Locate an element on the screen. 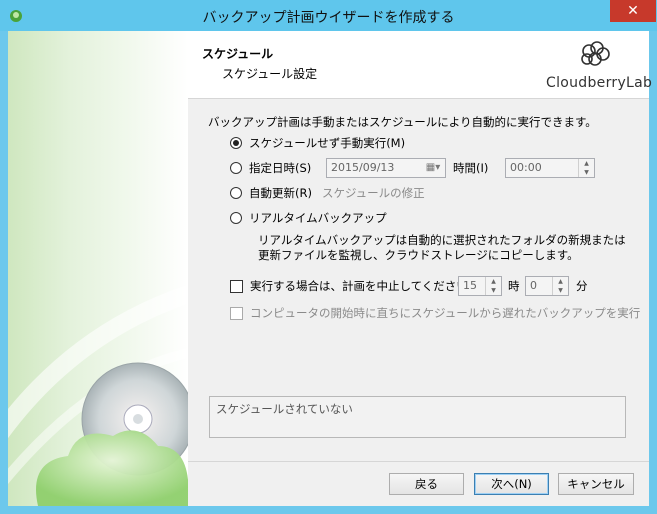 This screenshot has height=514, width=657. hours-input: 15 ▲ ▼ is located at coordinates (480, 286).